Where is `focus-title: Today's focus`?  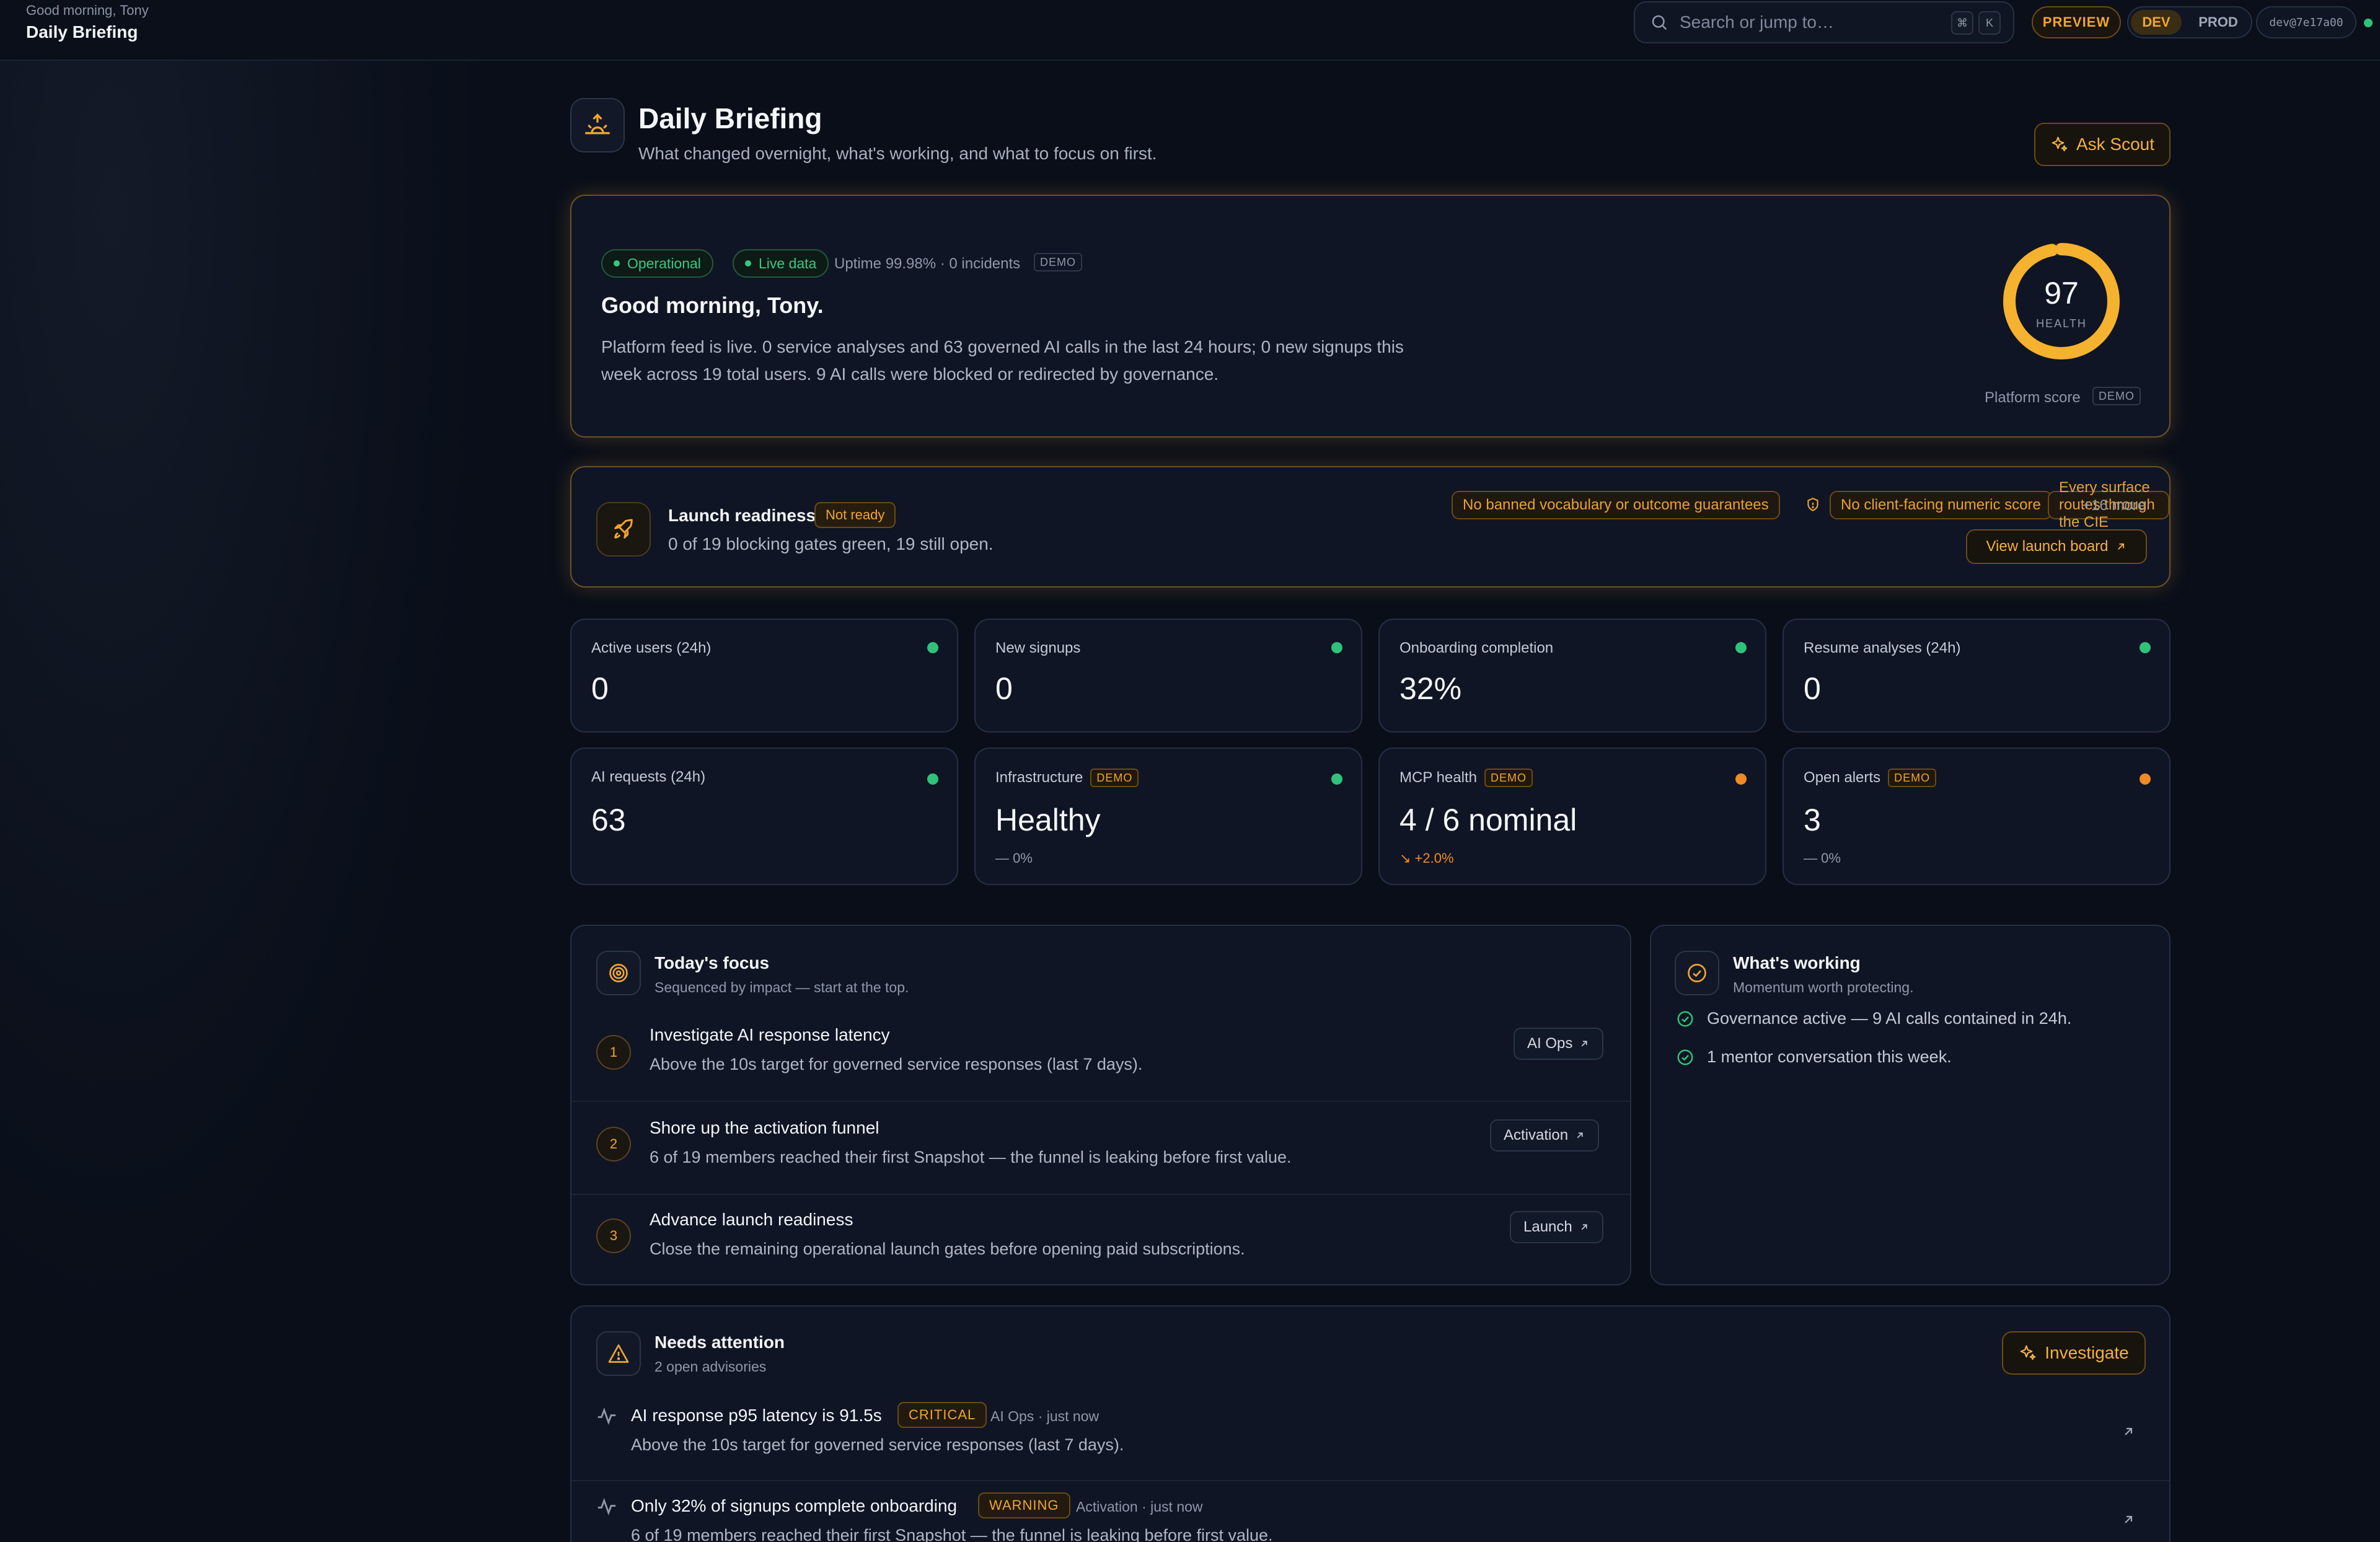 focus-title: Today's focus is located at coordinates (712, 962).